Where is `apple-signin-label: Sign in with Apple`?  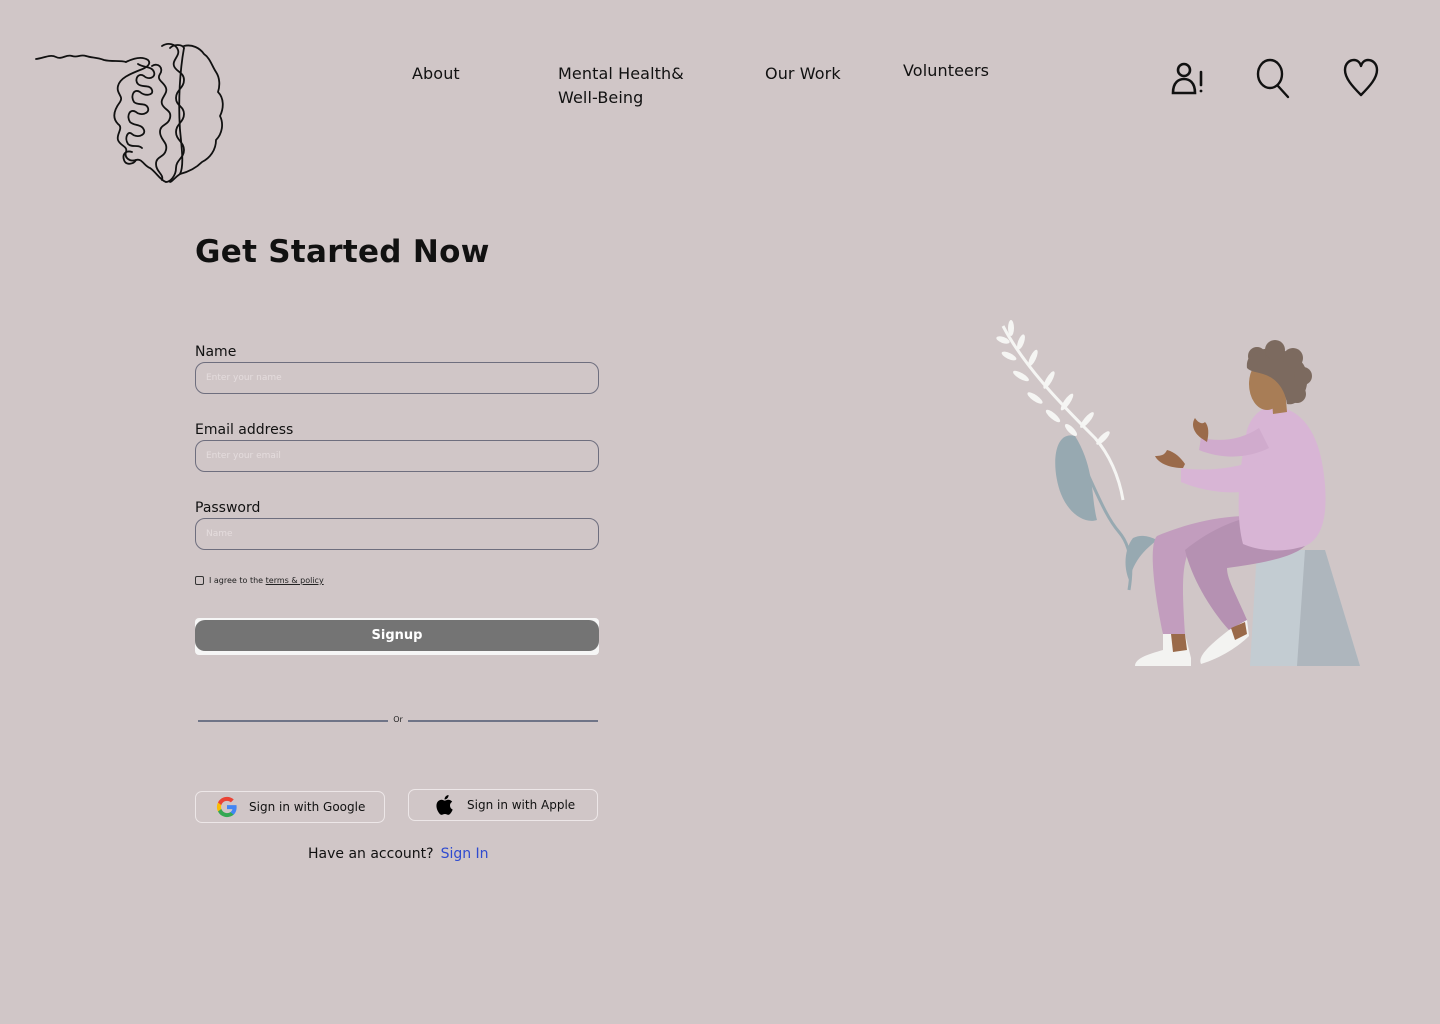
apple-signin-label: Sign in with Apple is located at coordinates (521, 805).